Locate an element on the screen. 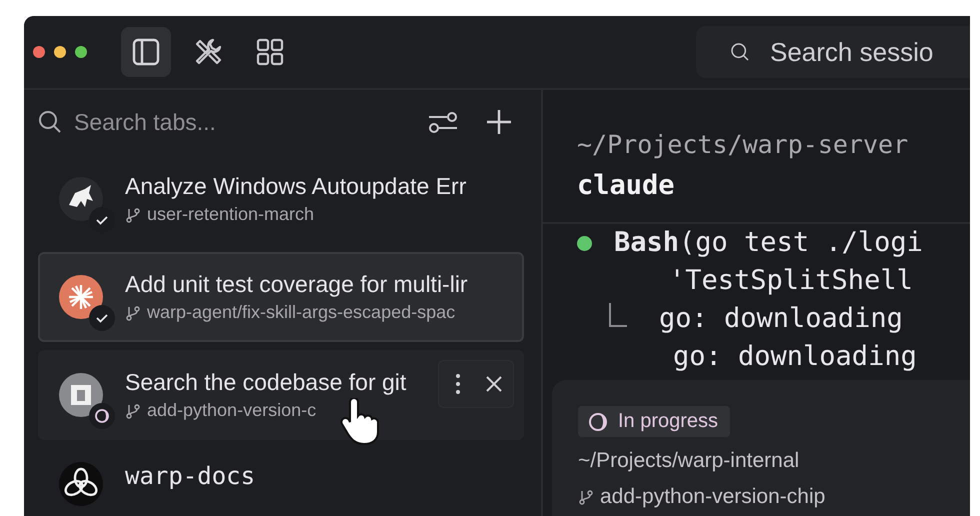 The image size is (980, 516). sidebar-toggle-button is located at coordinates (146, 52).